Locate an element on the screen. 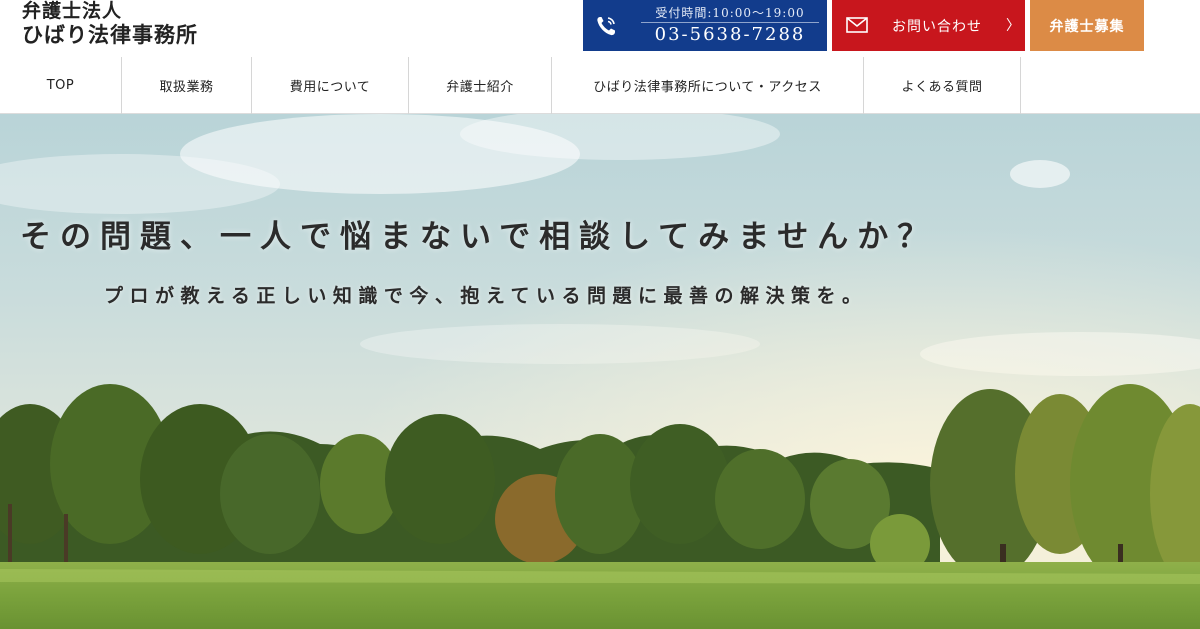  nav-item-label: よくある質問 is located at coordinates (942, 87).